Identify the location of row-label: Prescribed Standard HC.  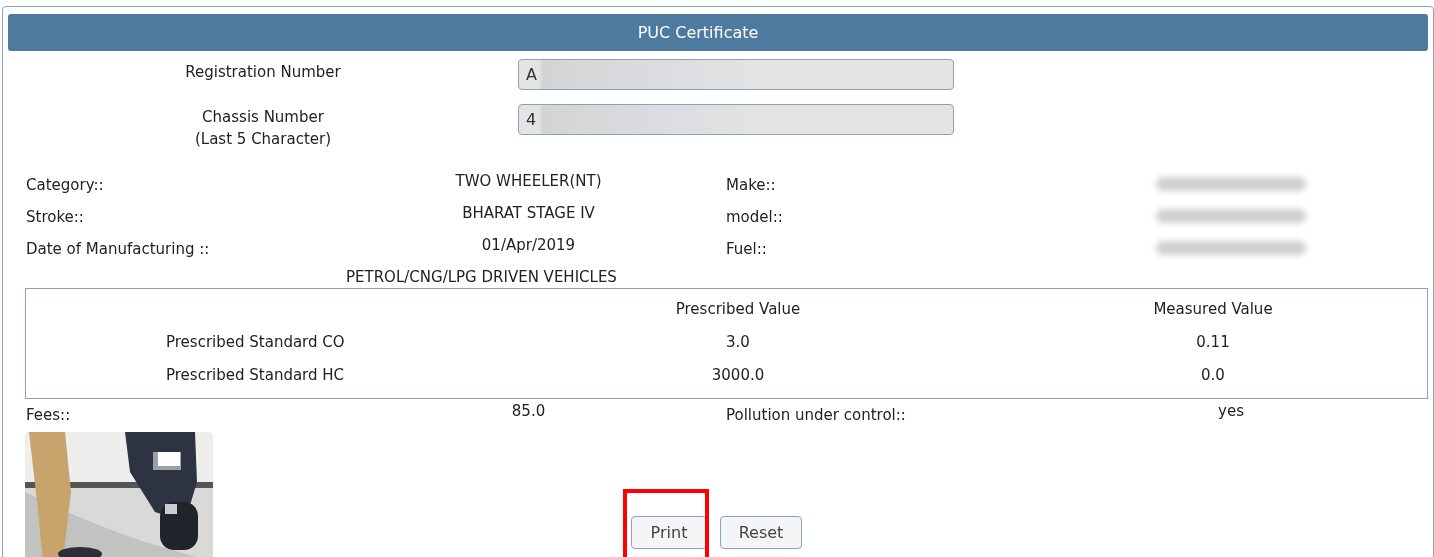
(255, 375).